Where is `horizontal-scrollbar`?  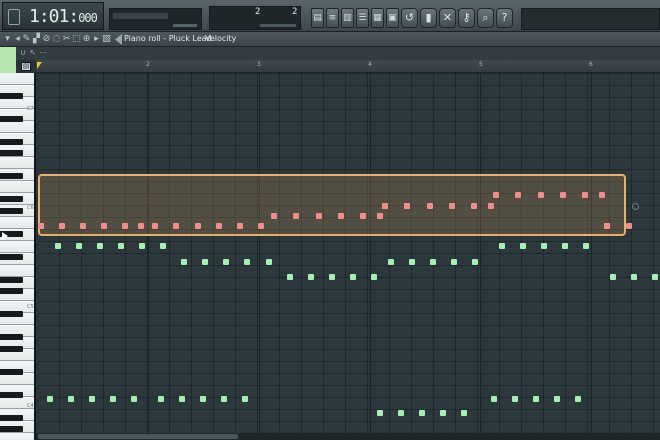 horizontal-scrollbar is located at coordinates (348, 436).